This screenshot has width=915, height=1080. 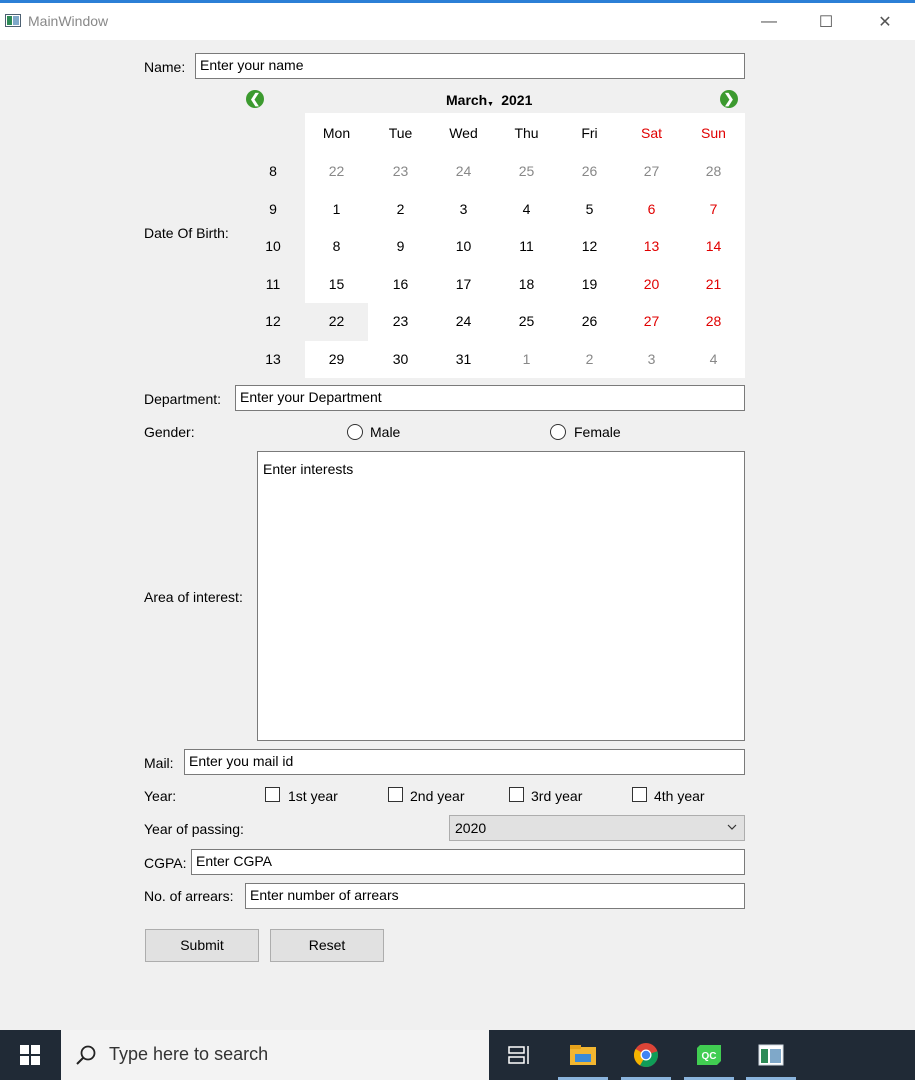 What do you see at coordinates (336, 285) in the screenshot?
I see `calendar-day: 15` at bounding box center [336, 285].